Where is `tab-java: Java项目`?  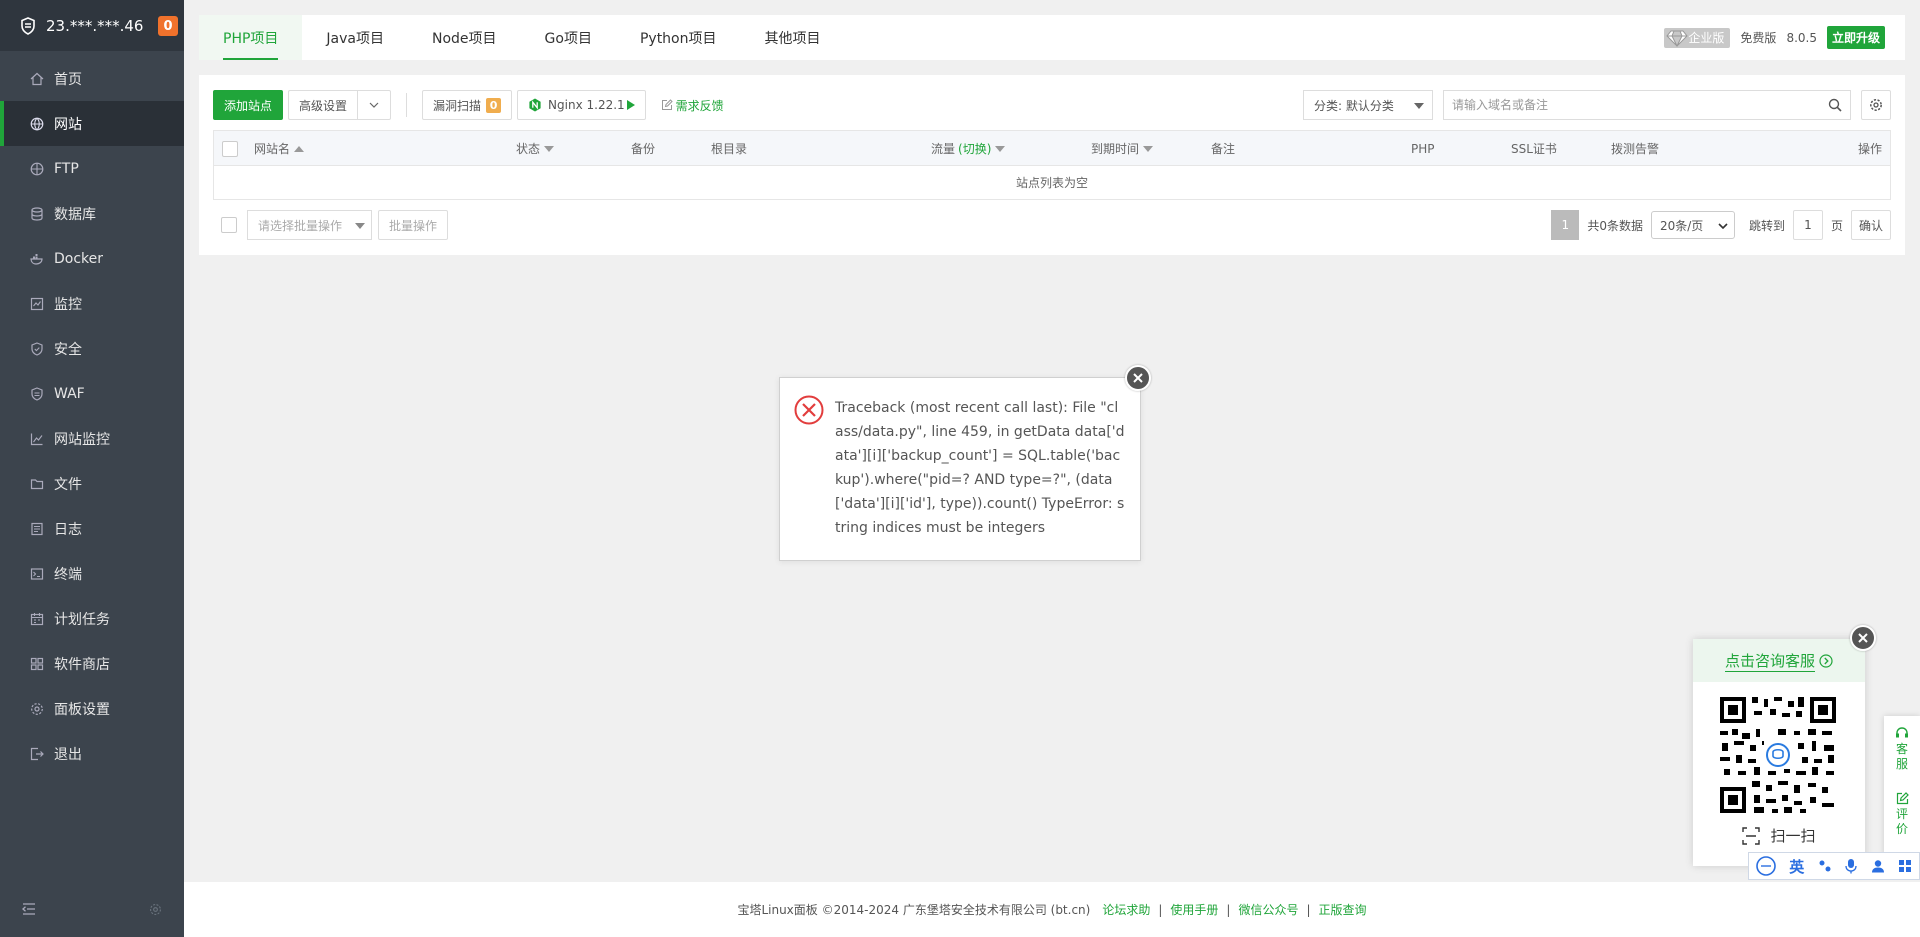
tab-java: Java项目 is located at coordinates (355, 37).